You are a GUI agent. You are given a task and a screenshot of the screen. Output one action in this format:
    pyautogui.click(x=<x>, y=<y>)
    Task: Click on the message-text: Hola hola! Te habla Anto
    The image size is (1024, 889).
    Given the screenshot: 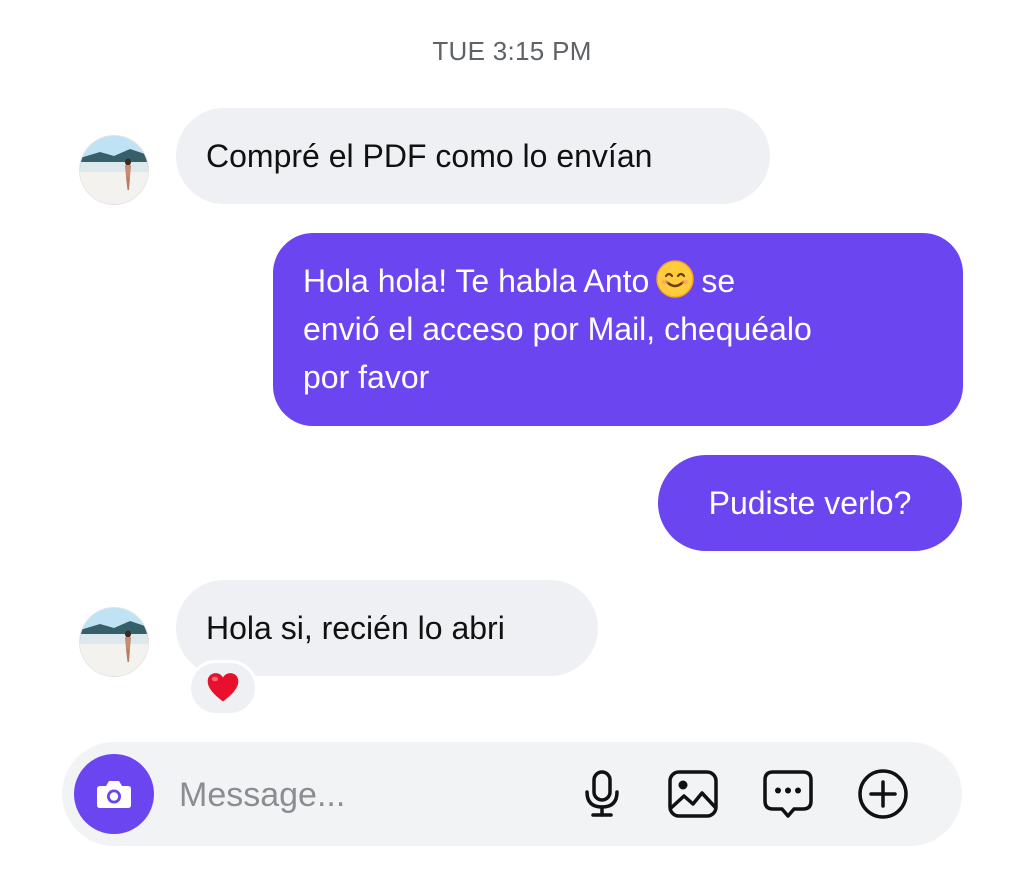 What is the action you would take?
    pyautogui.click(x=476, y=281)
    